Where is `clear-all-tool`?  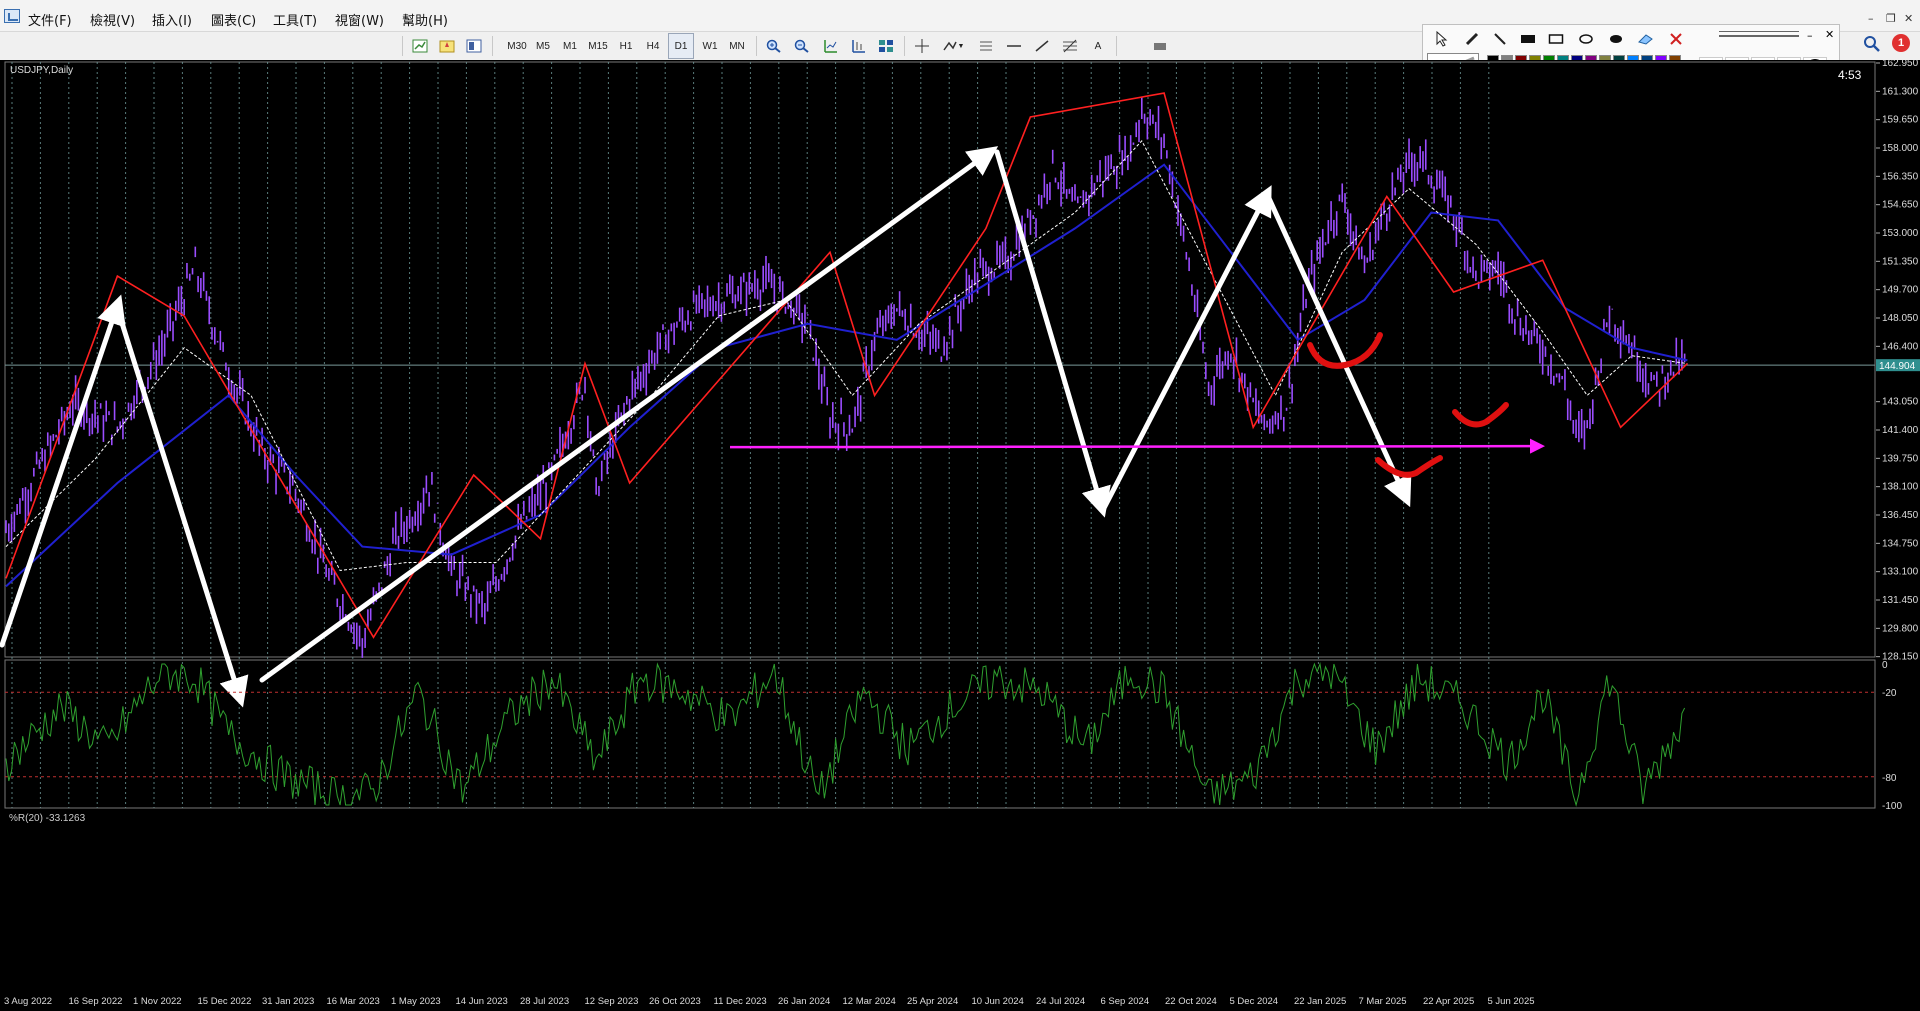
clear-all-tool is located at coordinates (1676, 39).